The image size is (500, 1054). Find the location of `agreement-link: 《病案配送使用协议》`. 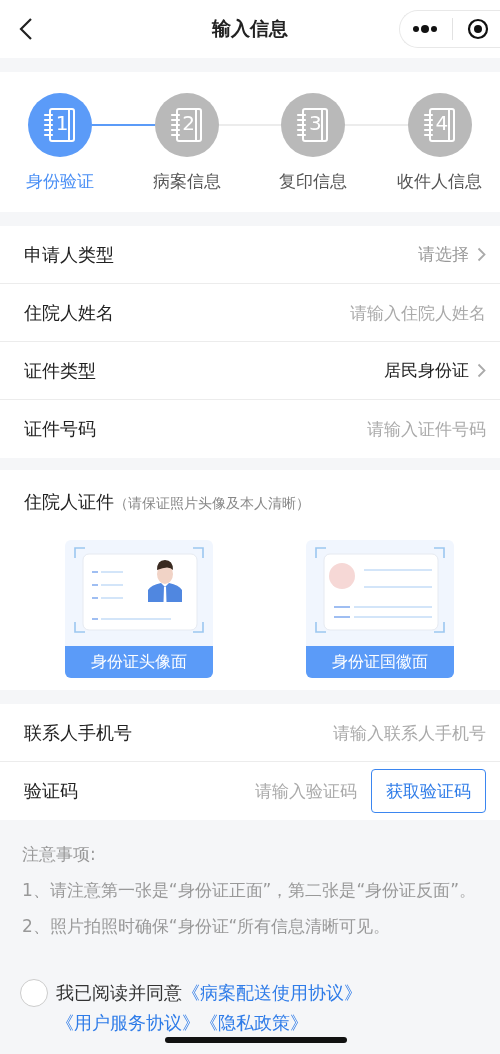

agreement-link: 《病案配送使用协议》 is located at coordinates (272, 992).